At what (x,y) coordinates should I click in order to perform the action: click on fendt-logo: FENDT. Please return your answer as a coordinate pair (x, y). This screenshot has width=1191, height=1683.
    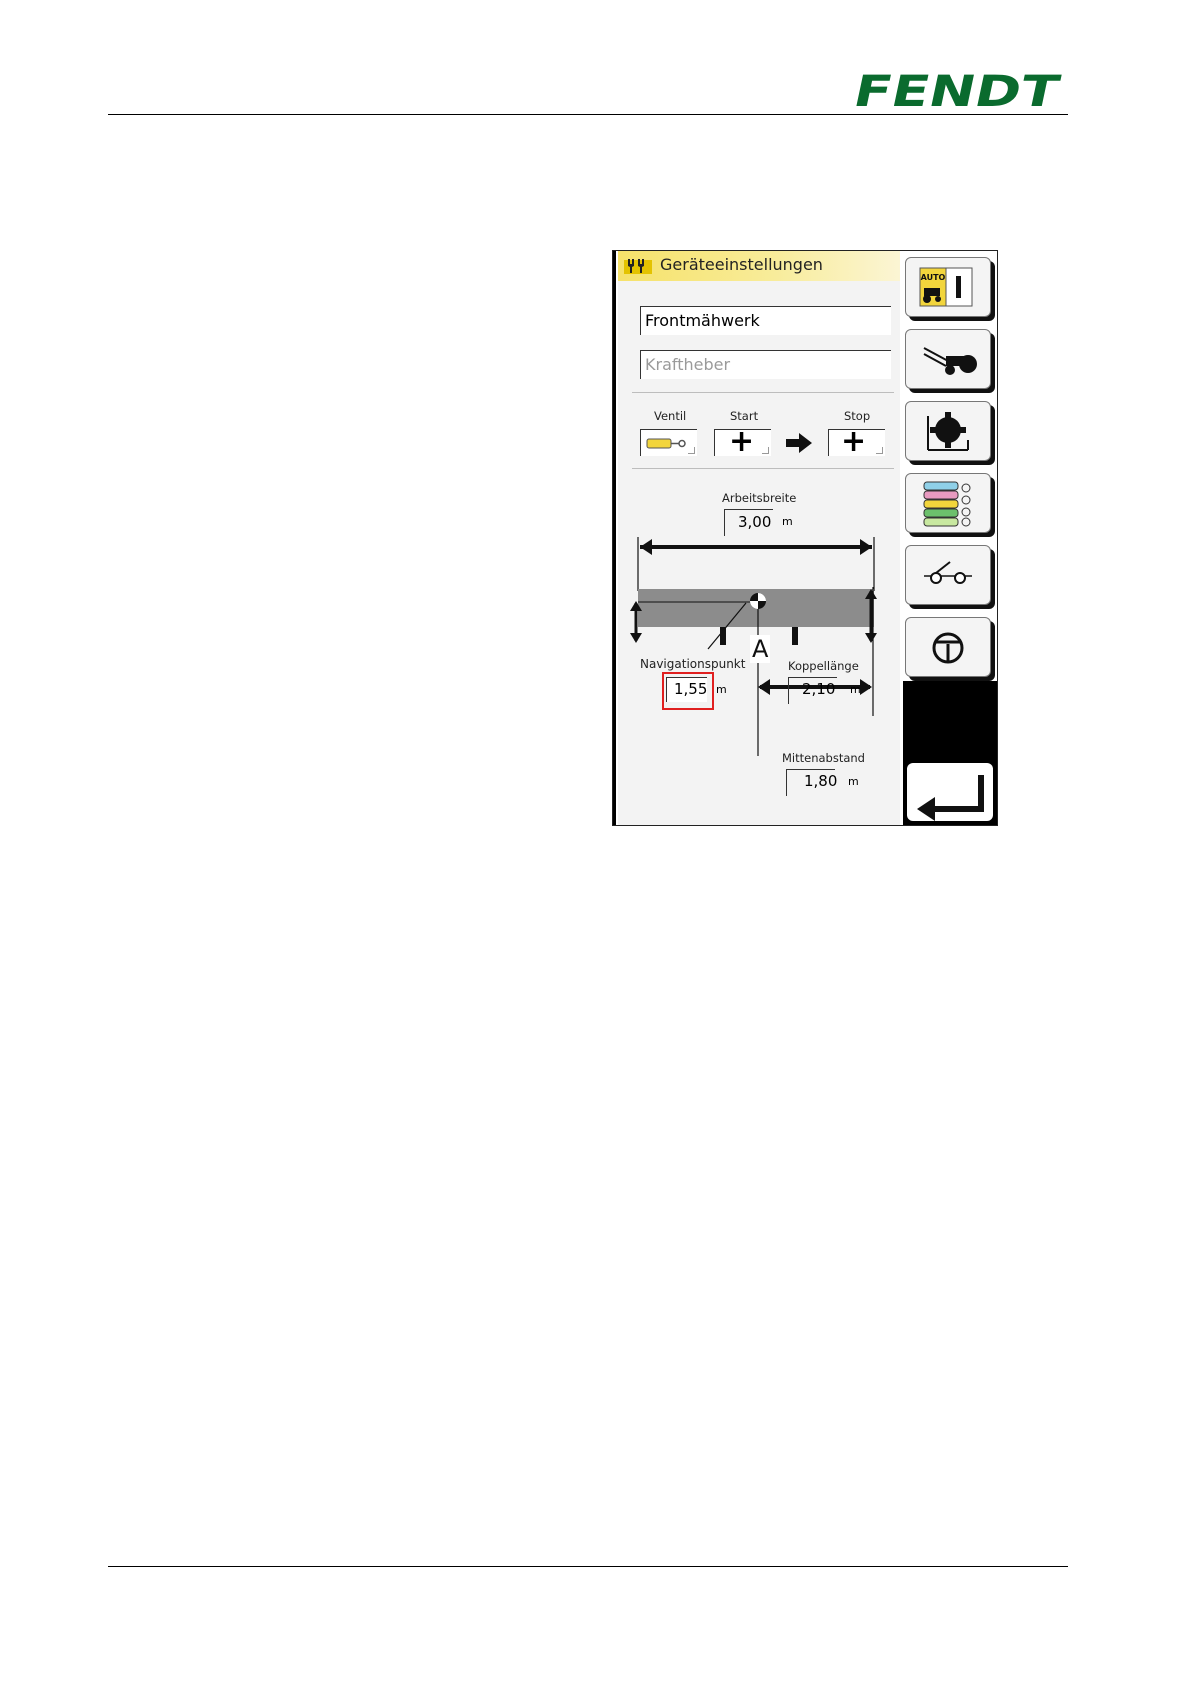
    Looking at the image, I should click on (957, 90).